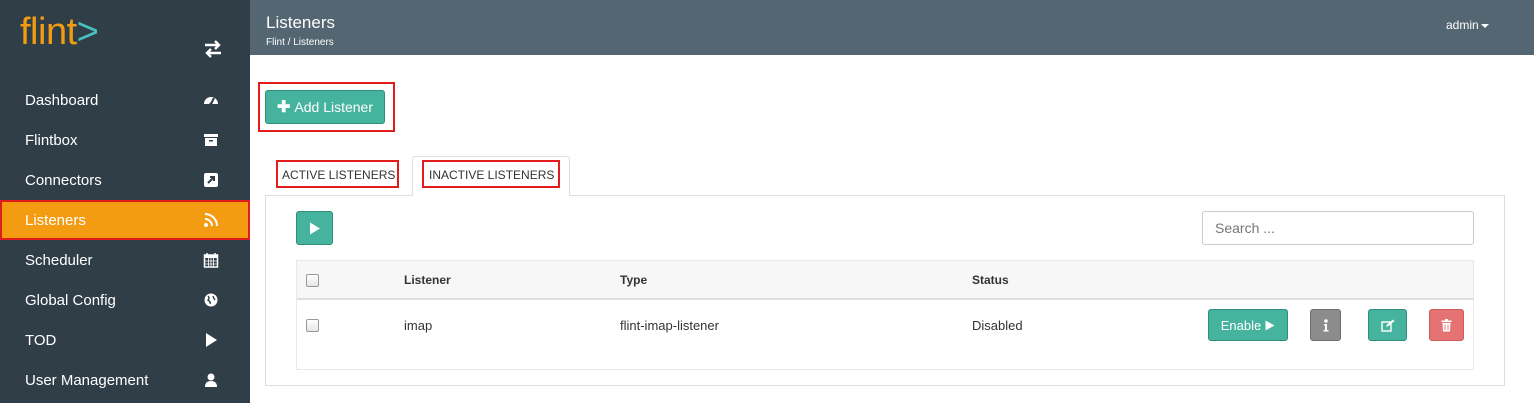 The width and height of the screenshot is (1534, 403). Describe the element at coordinates (892, 27) in the screenshot. I see `top-bar: Listeners Flint / Listeners admin` at that location.